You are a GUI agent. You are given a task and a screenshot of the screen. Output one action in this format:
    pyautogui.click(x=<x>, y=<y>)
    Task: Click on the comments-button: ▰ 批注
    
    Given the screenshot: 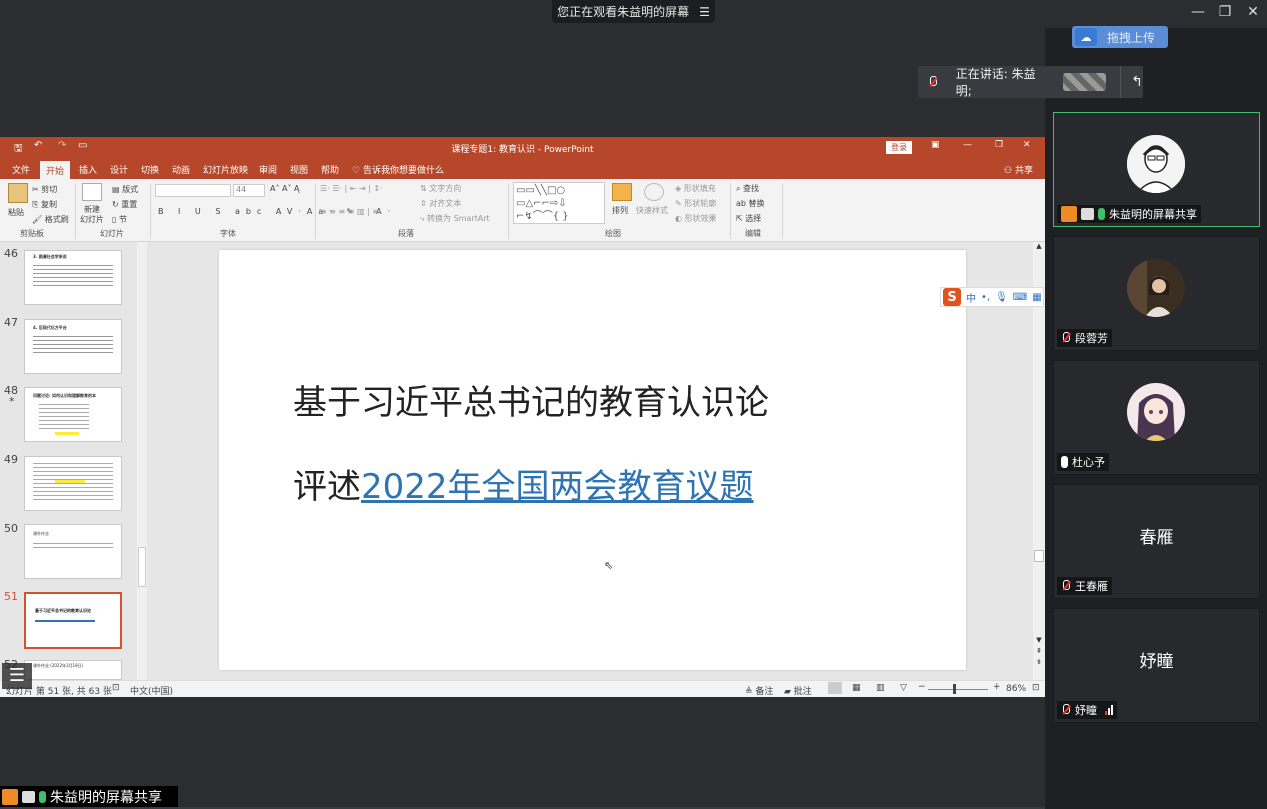 What is the action you would take?
    pyautogui.click(x=798, y=690)
    